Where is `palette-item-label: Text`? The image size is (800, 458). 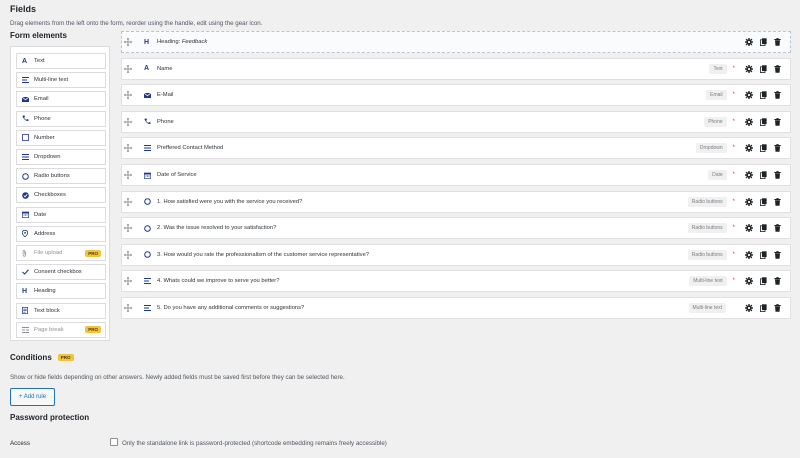
palette-item-label: Text is located at coordinates (39, 61).